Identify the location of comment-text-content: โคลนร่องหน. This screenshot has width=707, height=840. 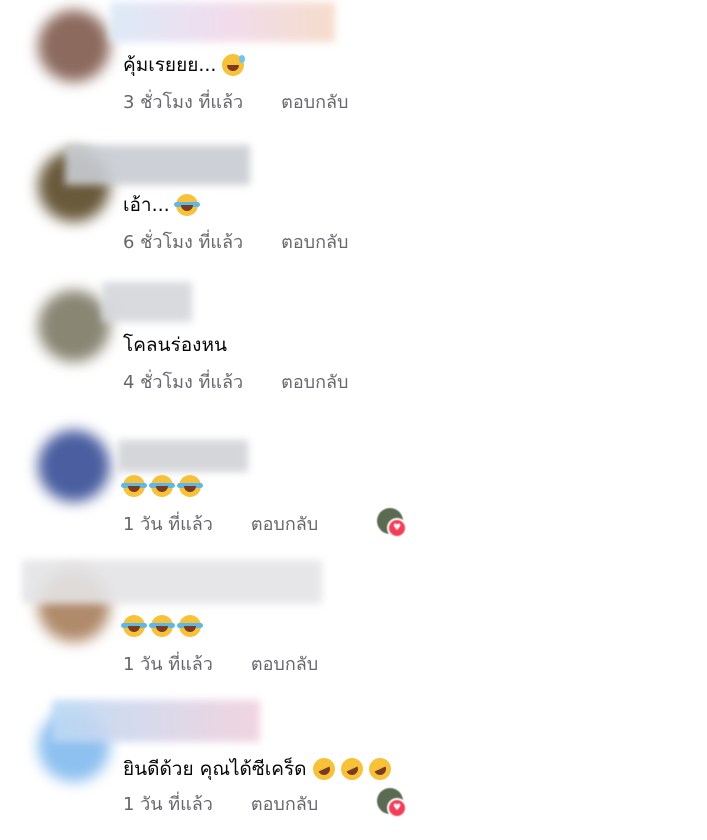
(175, 345).